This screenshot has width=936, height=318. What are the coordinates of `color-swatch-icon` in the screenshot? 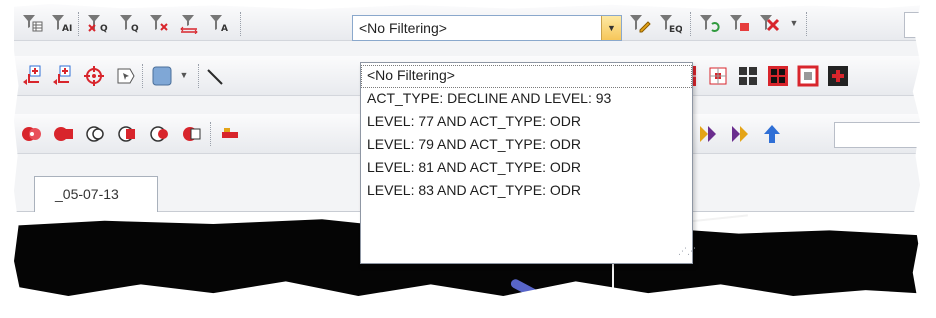 It's located at (162, 76).